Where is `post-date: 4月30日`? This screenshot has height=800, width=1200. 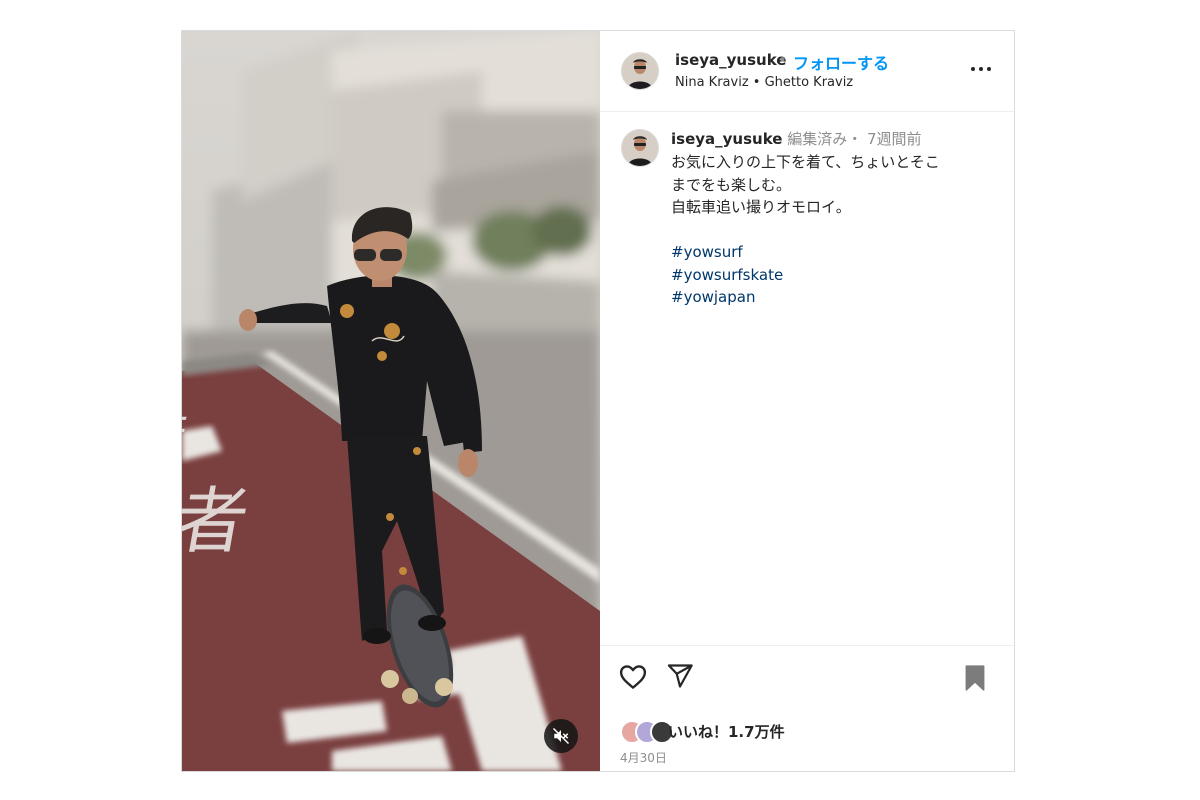
post-date: 4月30日 is located at coordinates (643, 757).